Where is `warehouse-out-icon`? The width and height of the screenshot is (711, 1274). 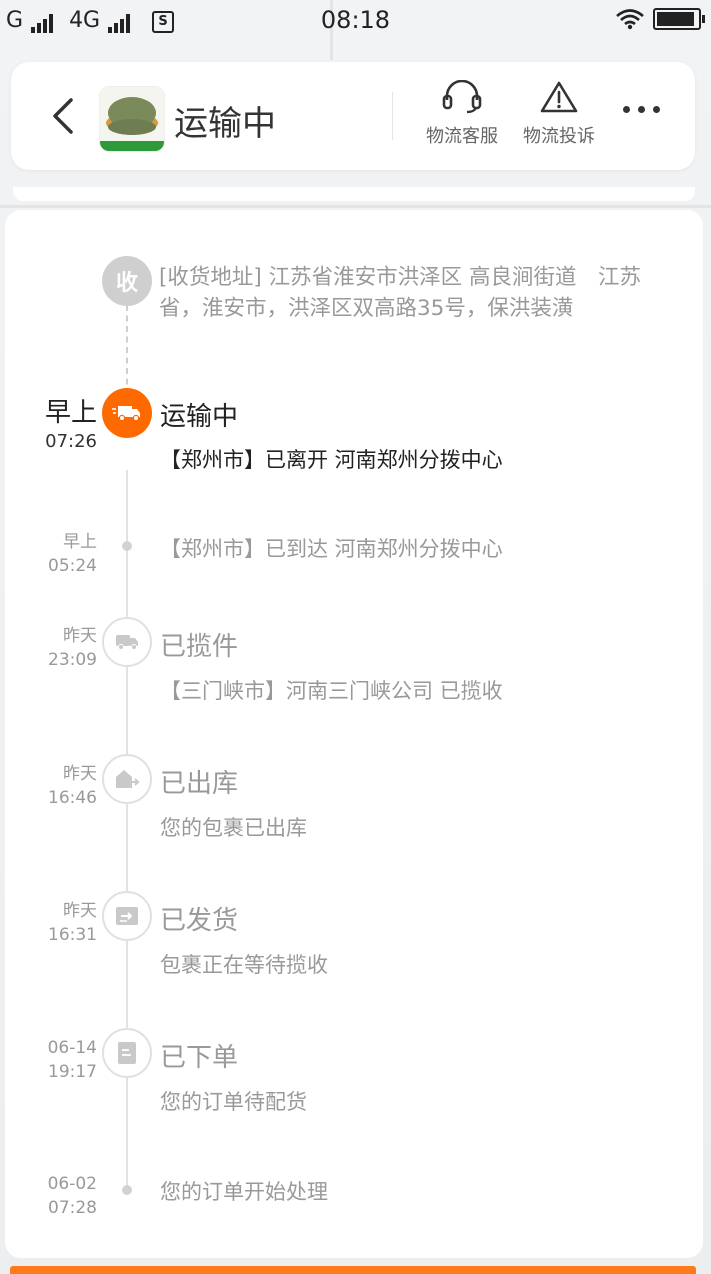
warehouse-out-icon is located at coordinates (127, 779).